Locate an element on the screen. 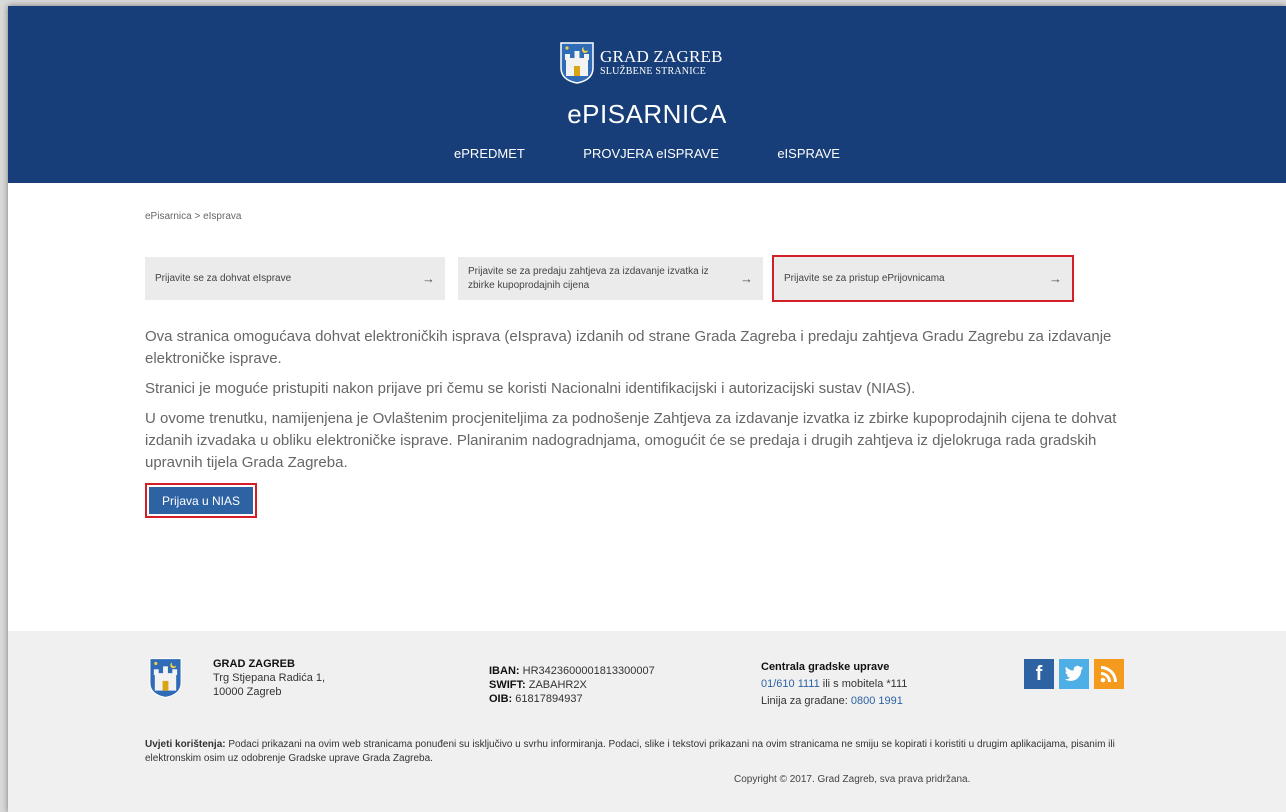  nav-item-provjera-eisprave: PROVJERA eISPRAVE is located at coordinates (651, 153).